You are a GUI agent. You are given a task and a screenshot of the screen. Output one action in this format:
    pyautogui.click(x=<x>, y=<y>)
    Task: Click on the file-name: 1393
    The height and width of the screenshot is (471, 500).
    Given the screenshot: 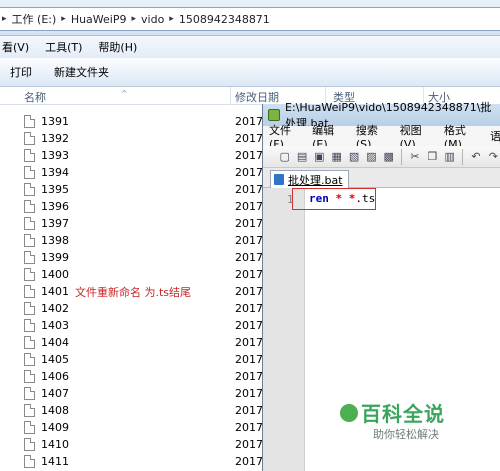 What is the action you would take?
    pyautogui.click(x=55, y=155)
    